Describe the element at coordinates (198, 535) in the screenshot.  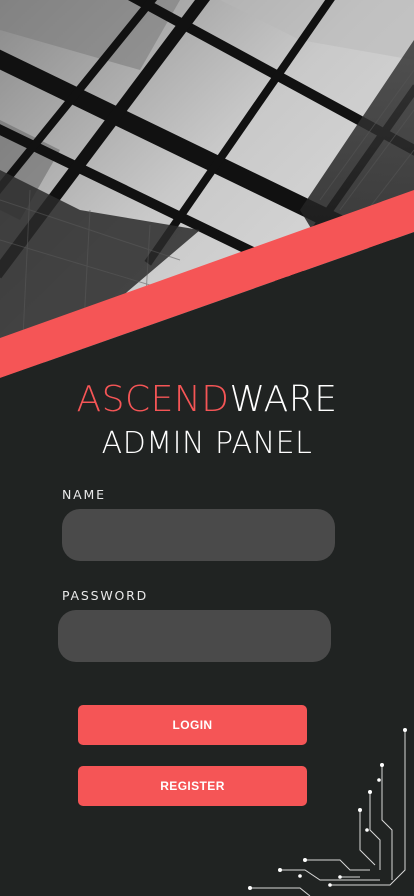
I see `name-input` at that location.